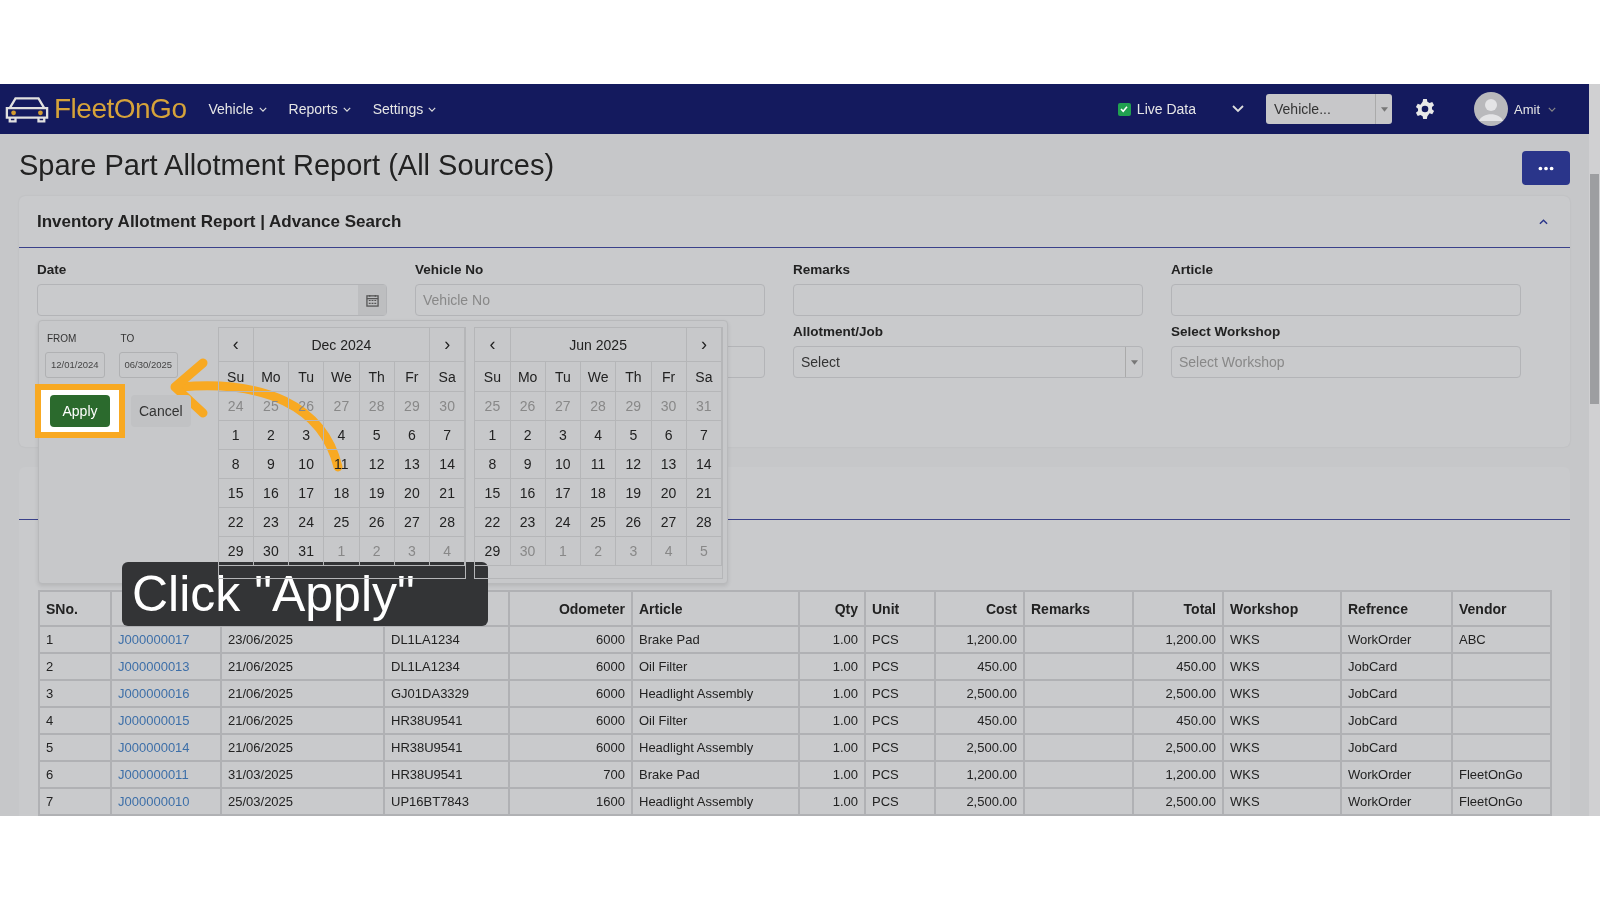 This screenshot has height=900, width=1600. I want to click on more-button, so click(1546, 168).